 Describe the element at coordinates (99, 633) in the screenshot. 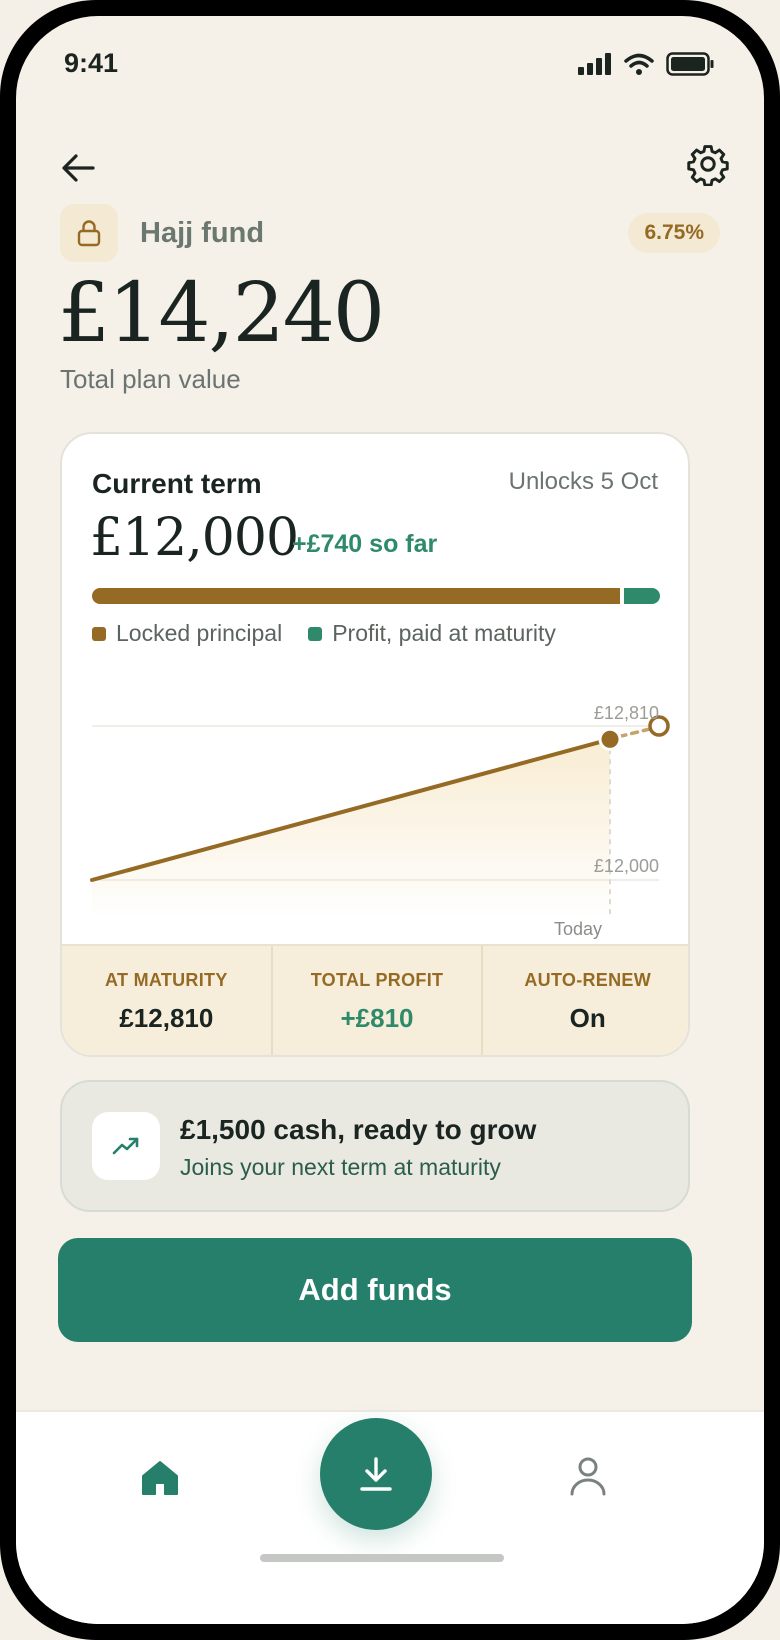

I see `legend-swatch-principal` at that location.